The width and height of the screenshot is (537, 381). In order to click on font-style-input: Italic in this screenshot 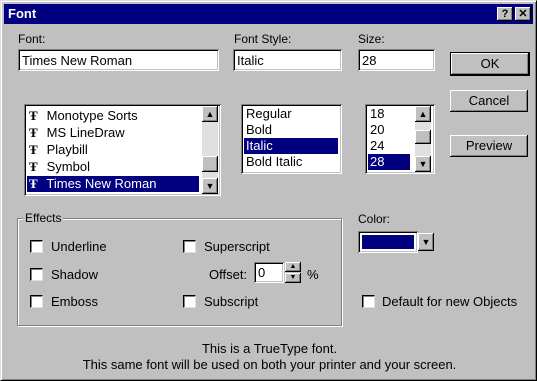, I will do `click(287, 60)`.